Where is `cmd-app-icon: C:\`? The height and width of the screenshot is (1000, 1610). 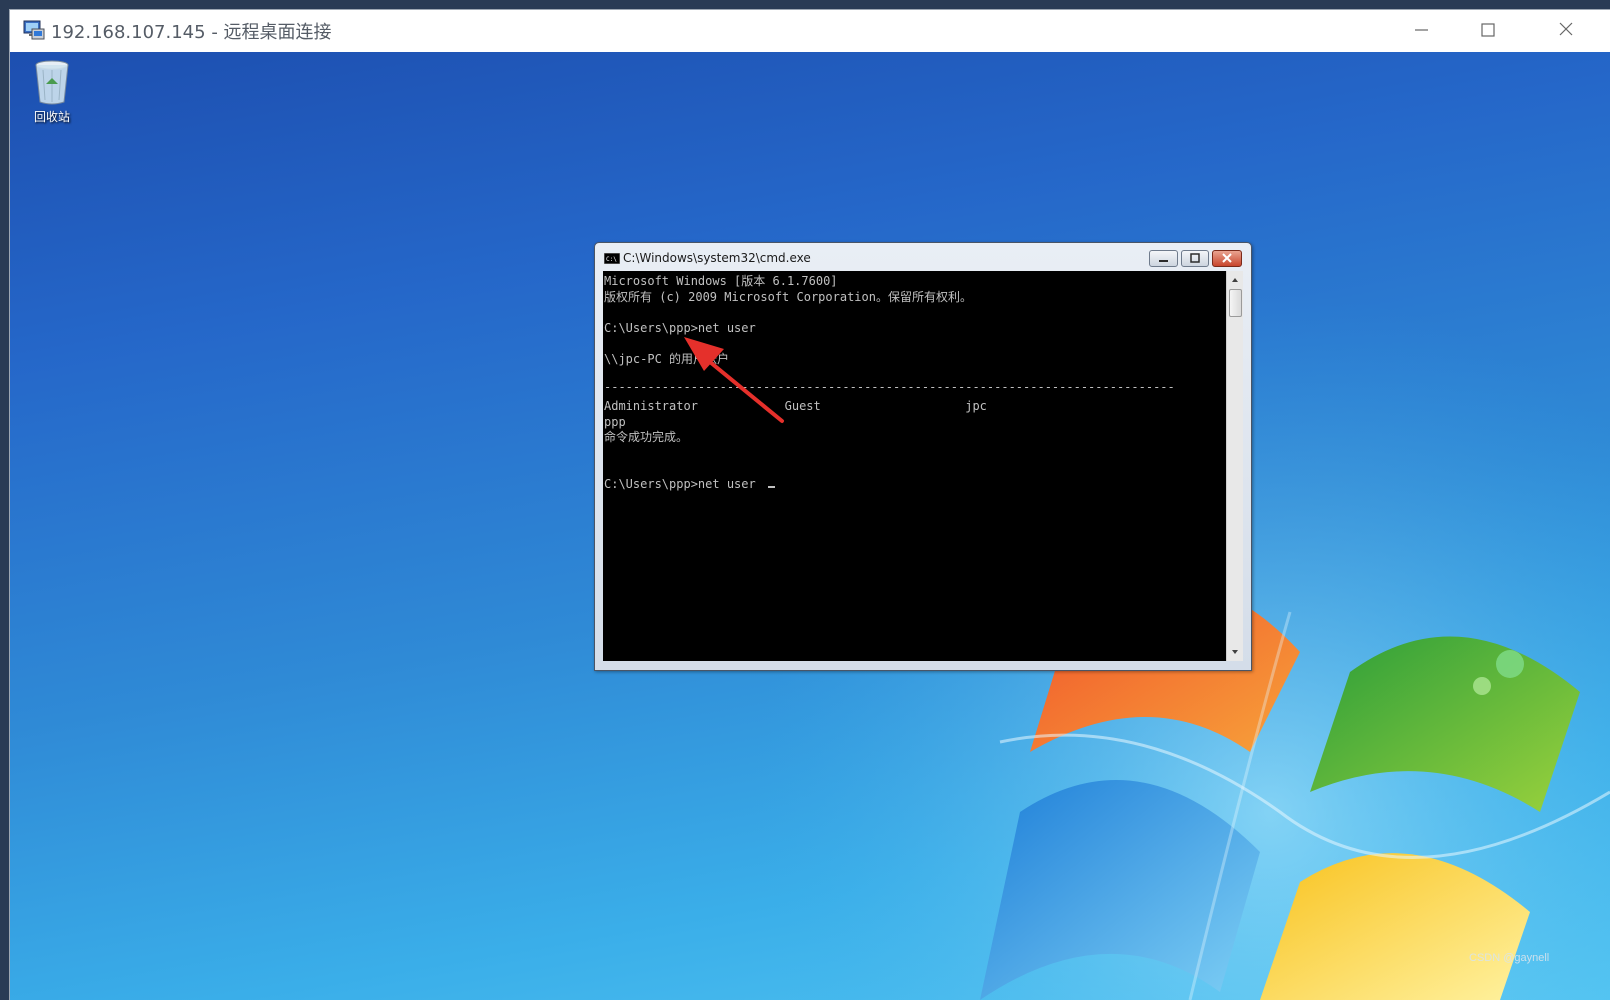 cmd-app-icon: C:\ is located at coordinates (612, 258).